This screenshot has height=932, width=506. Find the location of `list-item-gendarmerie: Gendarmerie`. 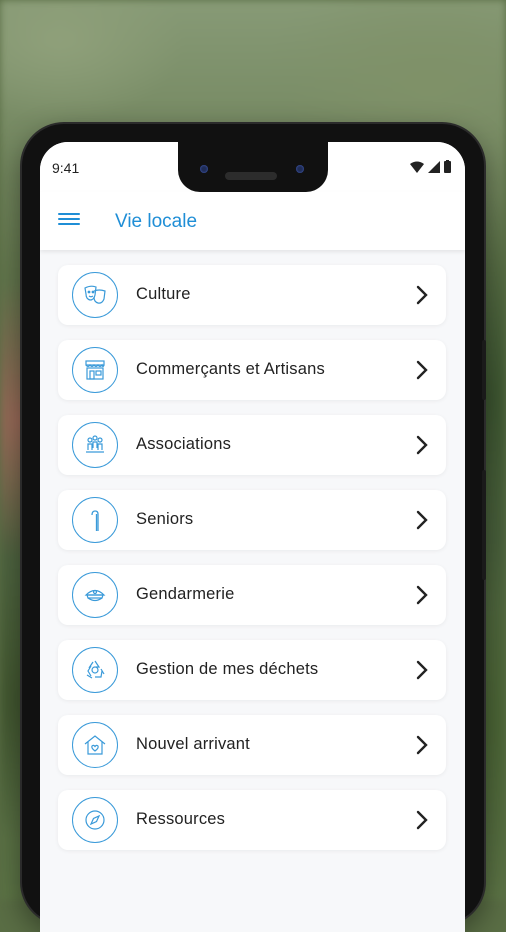

list-item-gendarmerie: Gendarmerie is located at coordinates (252, 595).